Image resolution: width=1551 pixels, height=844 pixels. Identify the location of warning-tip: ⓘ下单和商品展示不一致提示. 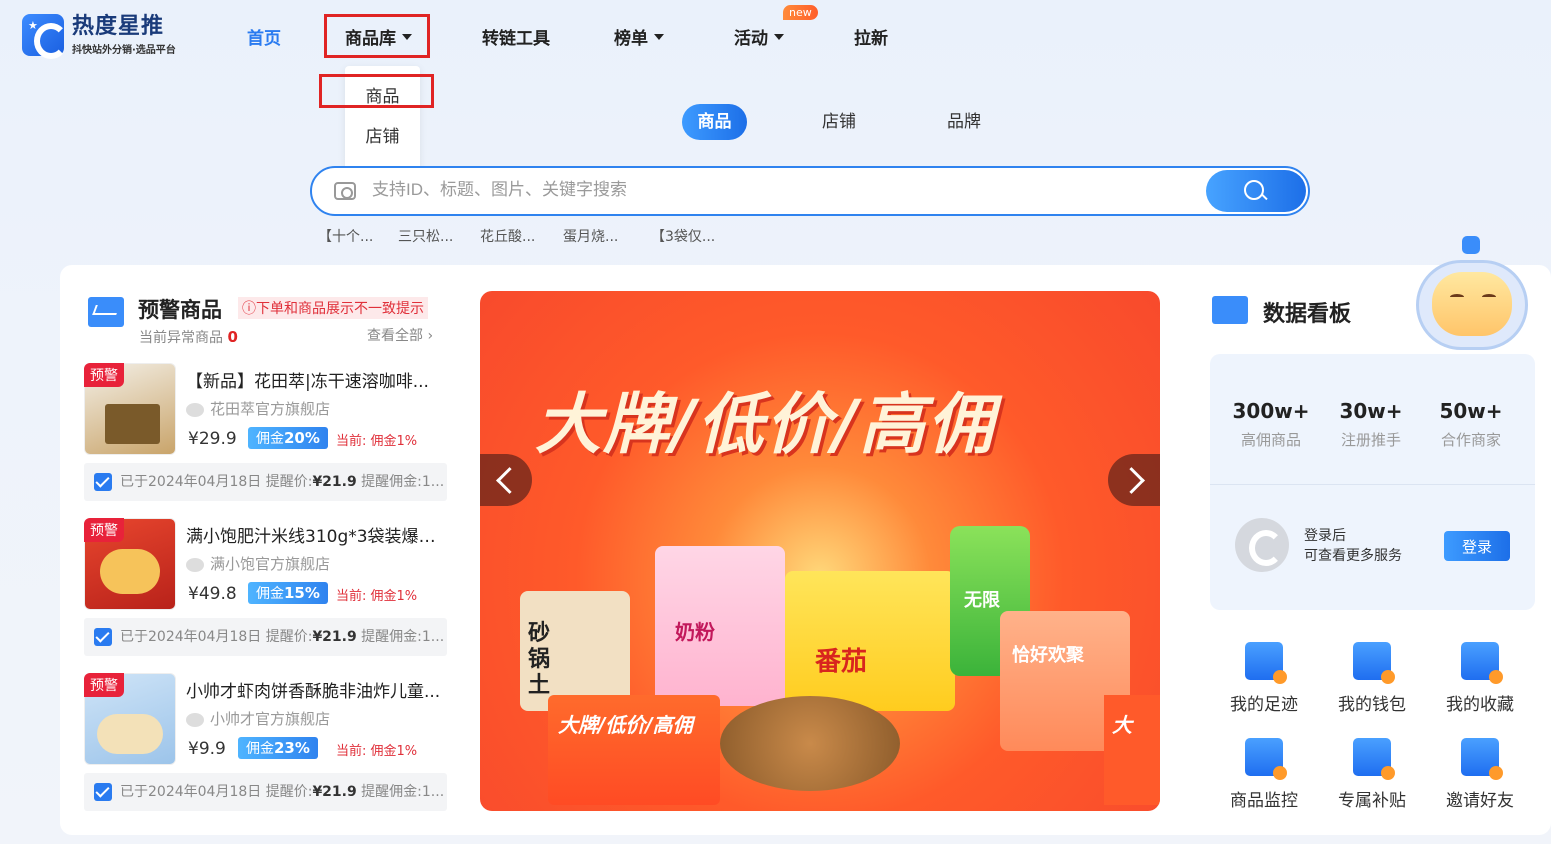
(333, 308).